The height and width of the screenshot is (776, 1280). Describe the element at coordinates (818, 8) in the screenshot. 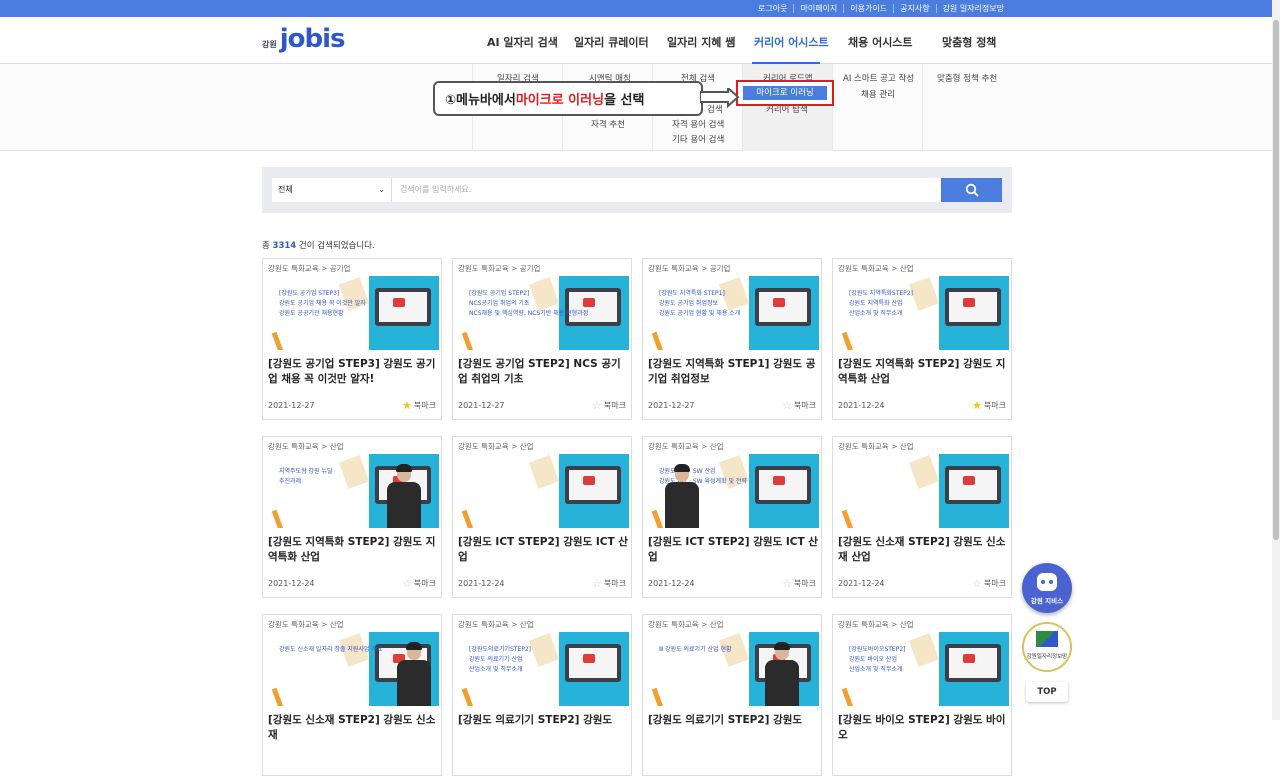

I see `mypage-link: 마이페이지` at that location.